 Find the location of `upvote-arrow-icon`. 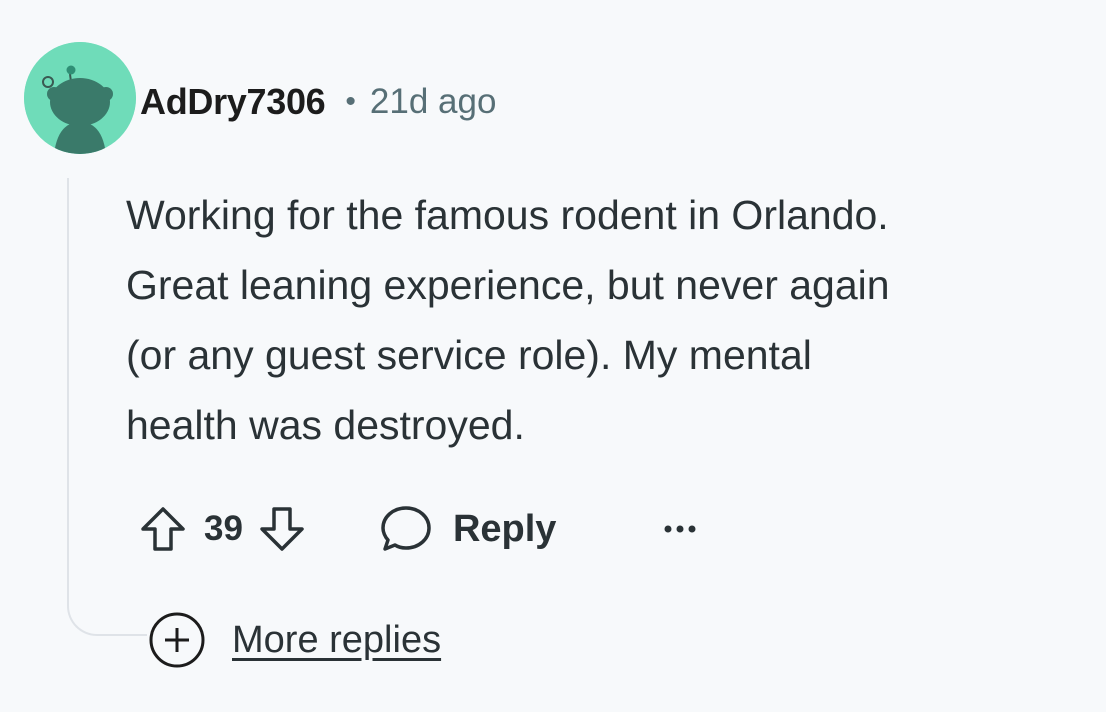

upvote-arrow-icon is located at coordinates (163, 529).